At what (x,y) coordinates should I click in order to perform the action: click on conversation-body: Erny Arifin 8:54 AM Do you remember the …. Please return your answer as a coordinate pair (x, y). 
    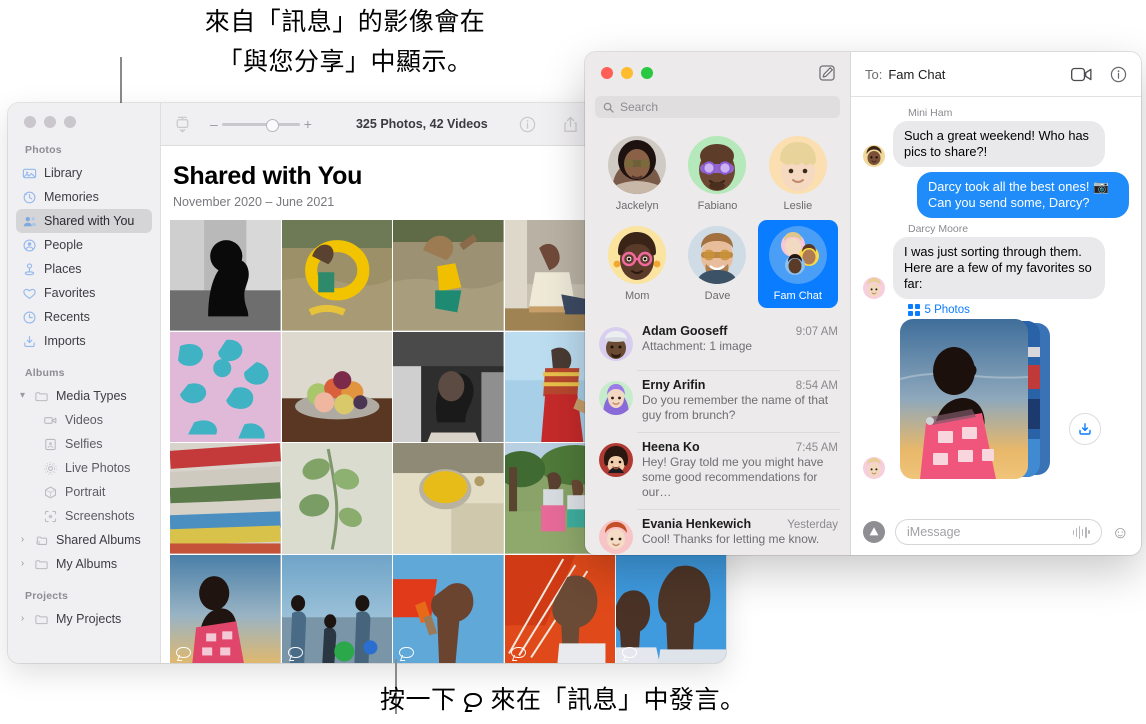
    Looking at the image, I should click on (740, 400).